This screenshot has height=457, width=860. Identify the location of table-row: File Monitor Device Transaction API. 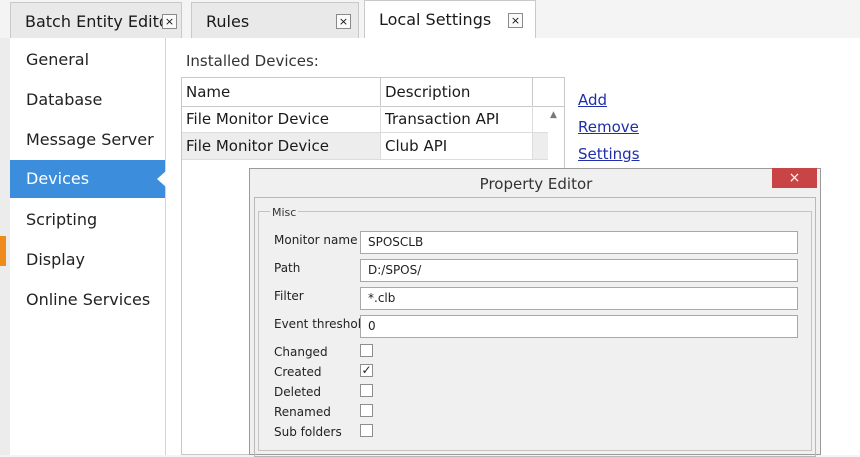
(365, 119).